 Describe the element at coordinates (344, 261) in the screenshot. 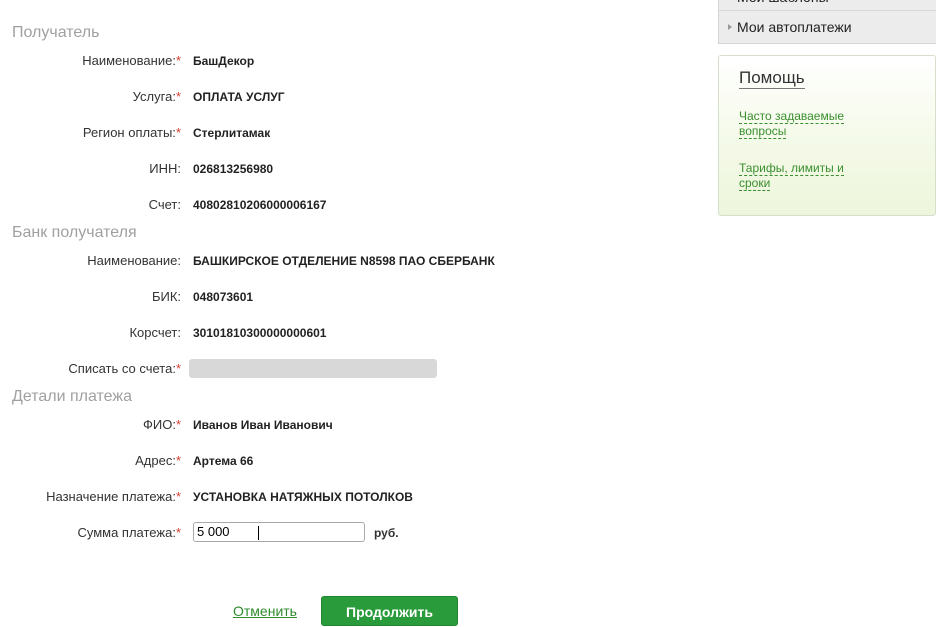

I see `field-value: БАШКИРСКОЕ ОТДЕЛЕНИЕ N8598 ПАО СБЕРБАНК` at that location.